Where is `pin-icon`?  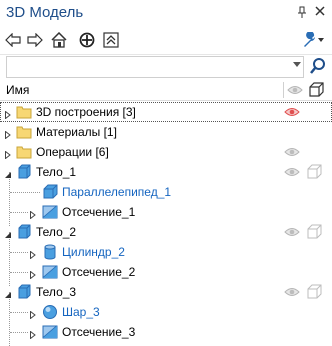
pin-icon is located at coordinates (302, 12).